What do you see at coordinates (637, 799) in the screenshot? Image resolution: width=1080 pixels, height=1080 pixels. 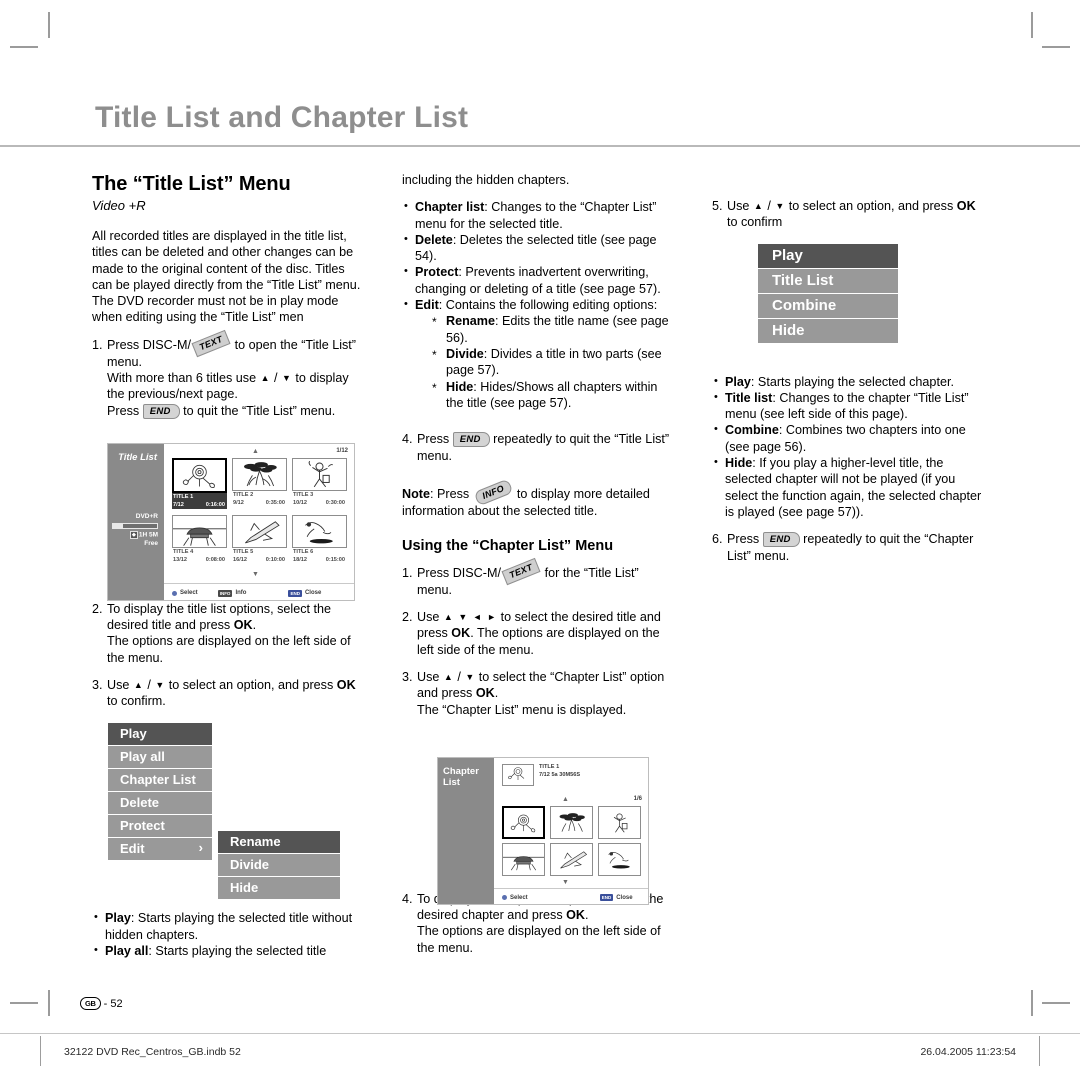 I see `osd-page-indicator: 1/6` at bounding box center [637, 799].